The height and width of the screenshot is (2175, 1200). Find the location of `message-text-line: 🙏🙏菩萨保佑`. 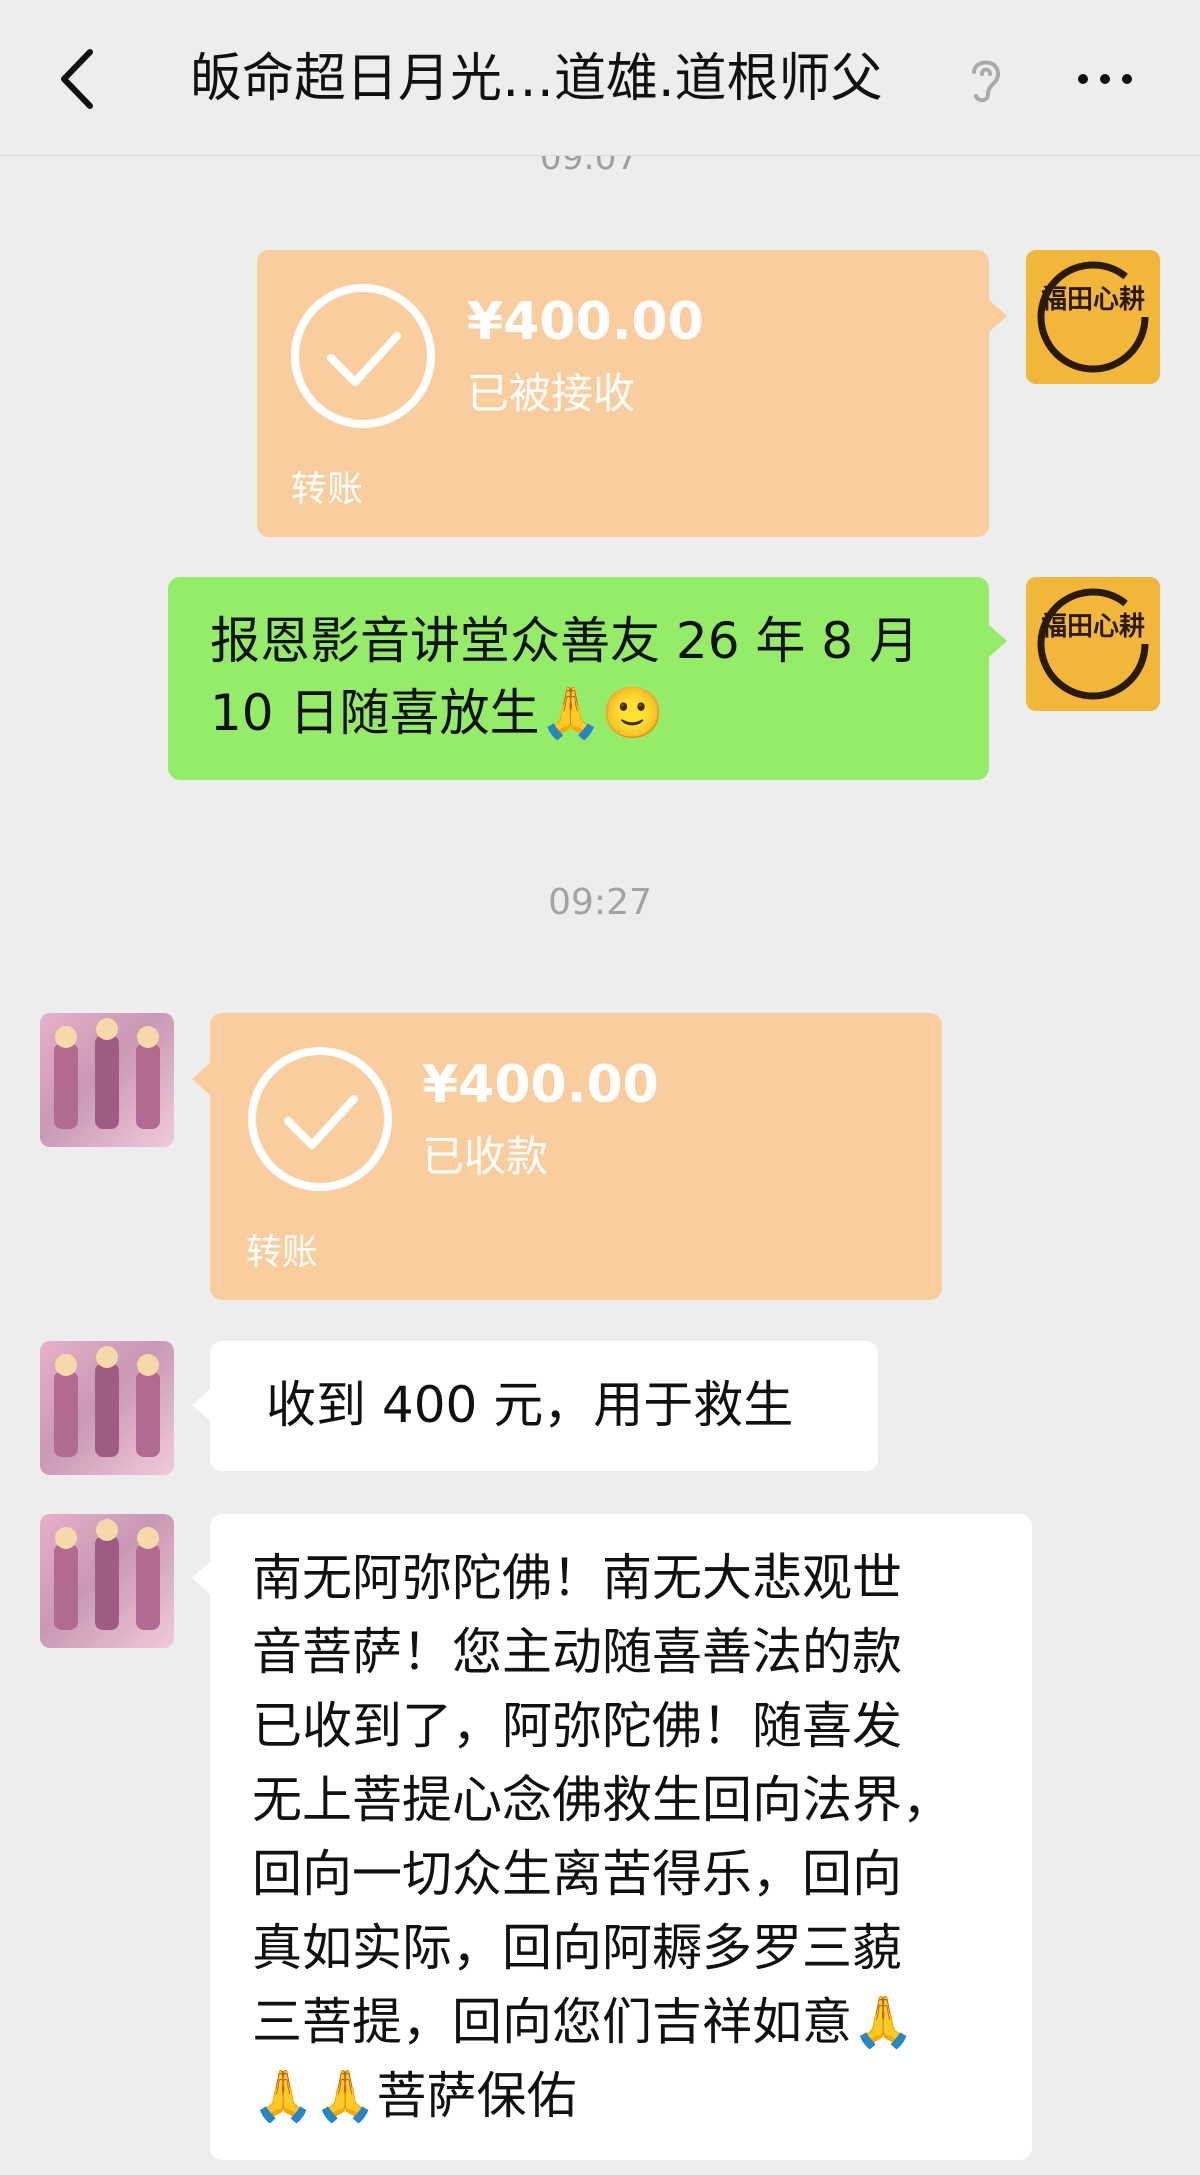

message-text-line: 🙏🙏菩萨保佑 is located at coordinates (414, 2096).